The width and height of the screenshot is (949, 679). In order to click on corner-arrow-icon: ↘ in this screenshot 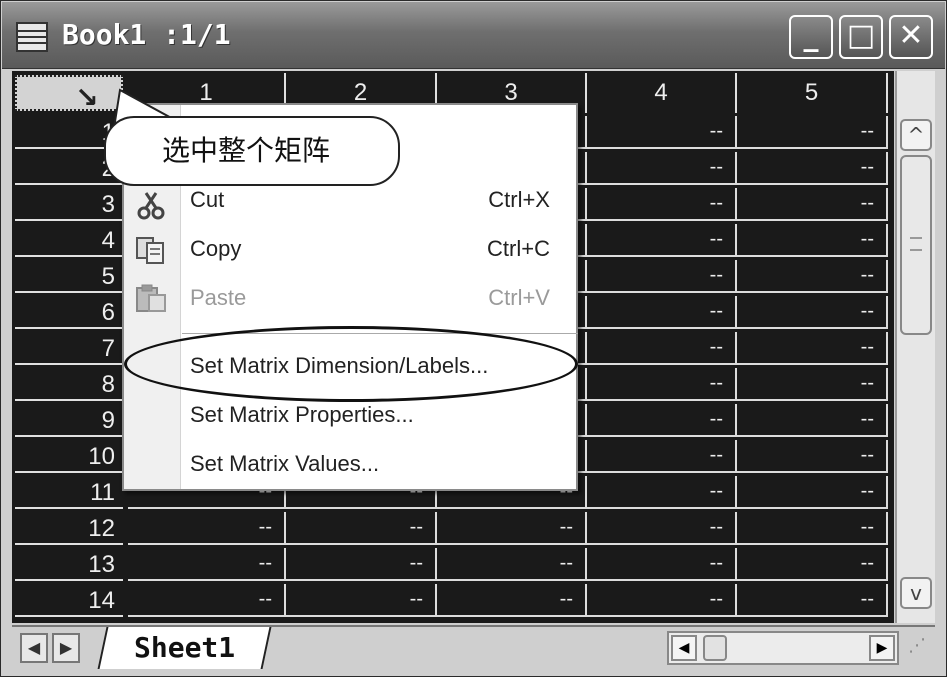, I will do `click(87, 97)`.